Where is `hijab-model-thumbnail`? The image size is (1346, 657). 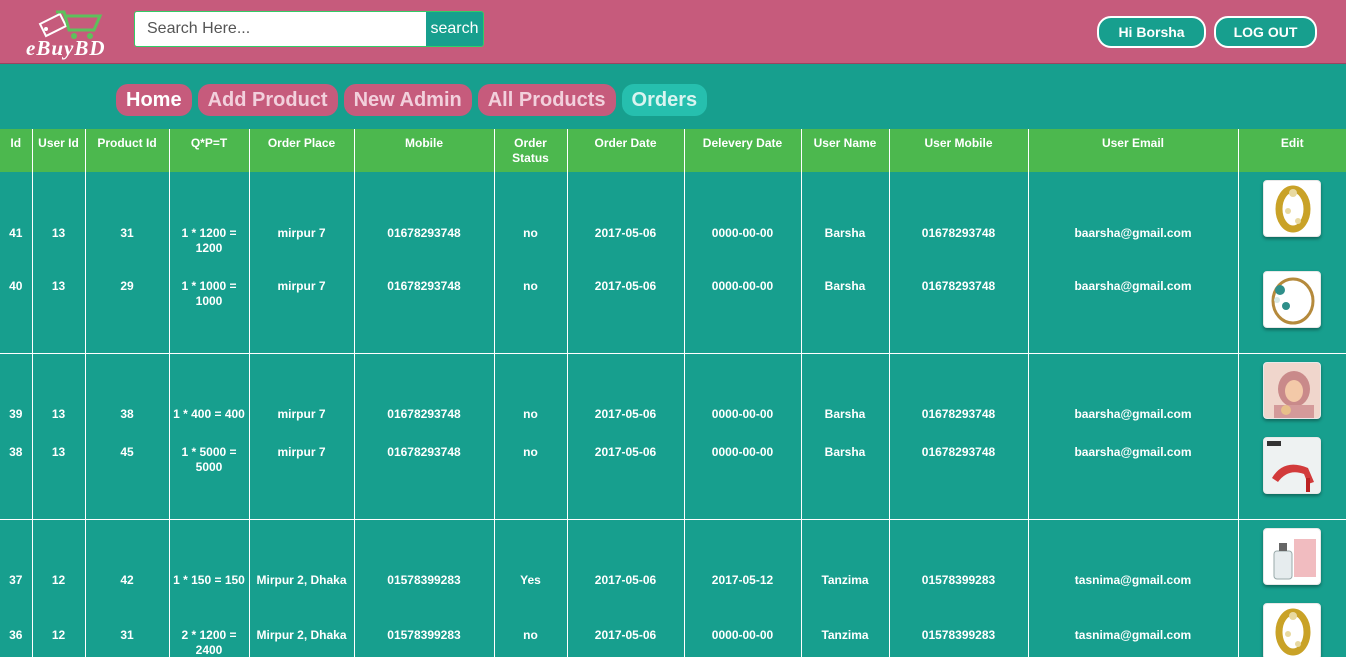 hijab-model-thumbnail is located at coordinates (1292, 390).